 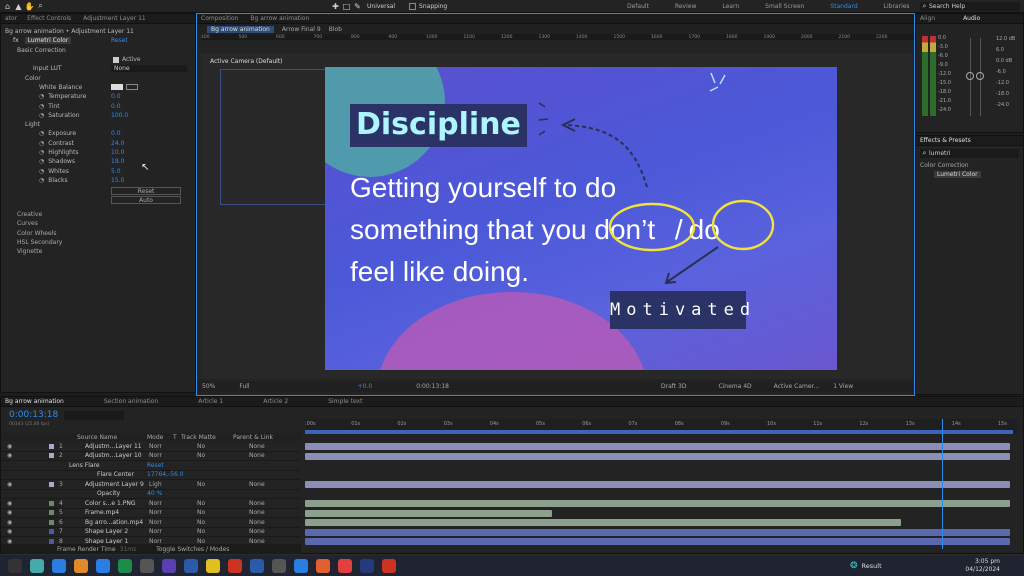 I want to click on exposure-value: +0.0, so click(x=365, y=386).